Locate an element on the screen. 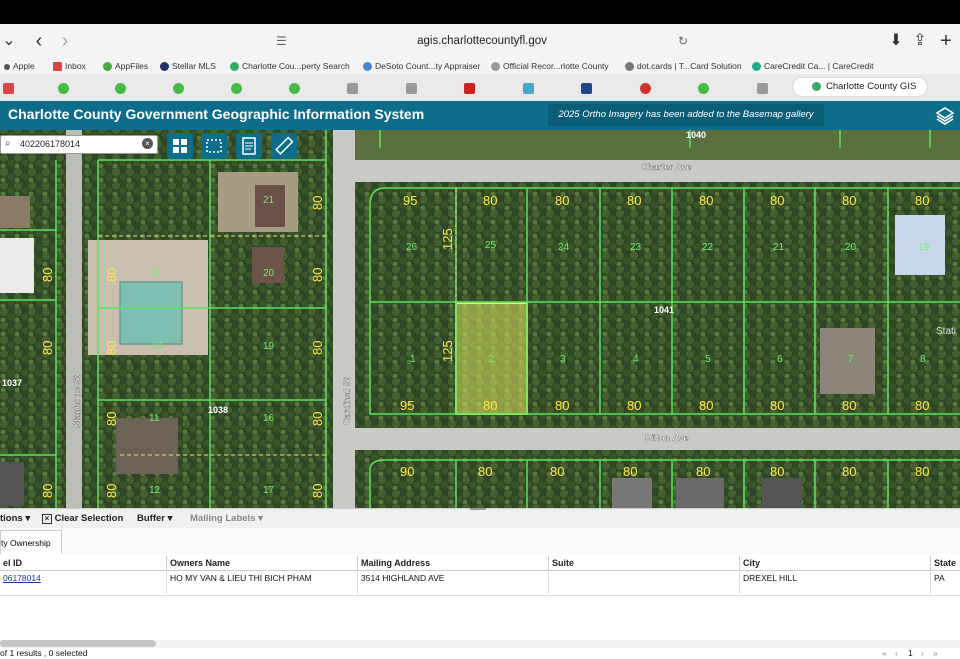  city-cell: DREXEL HILL is located at coordinates (835, 583).